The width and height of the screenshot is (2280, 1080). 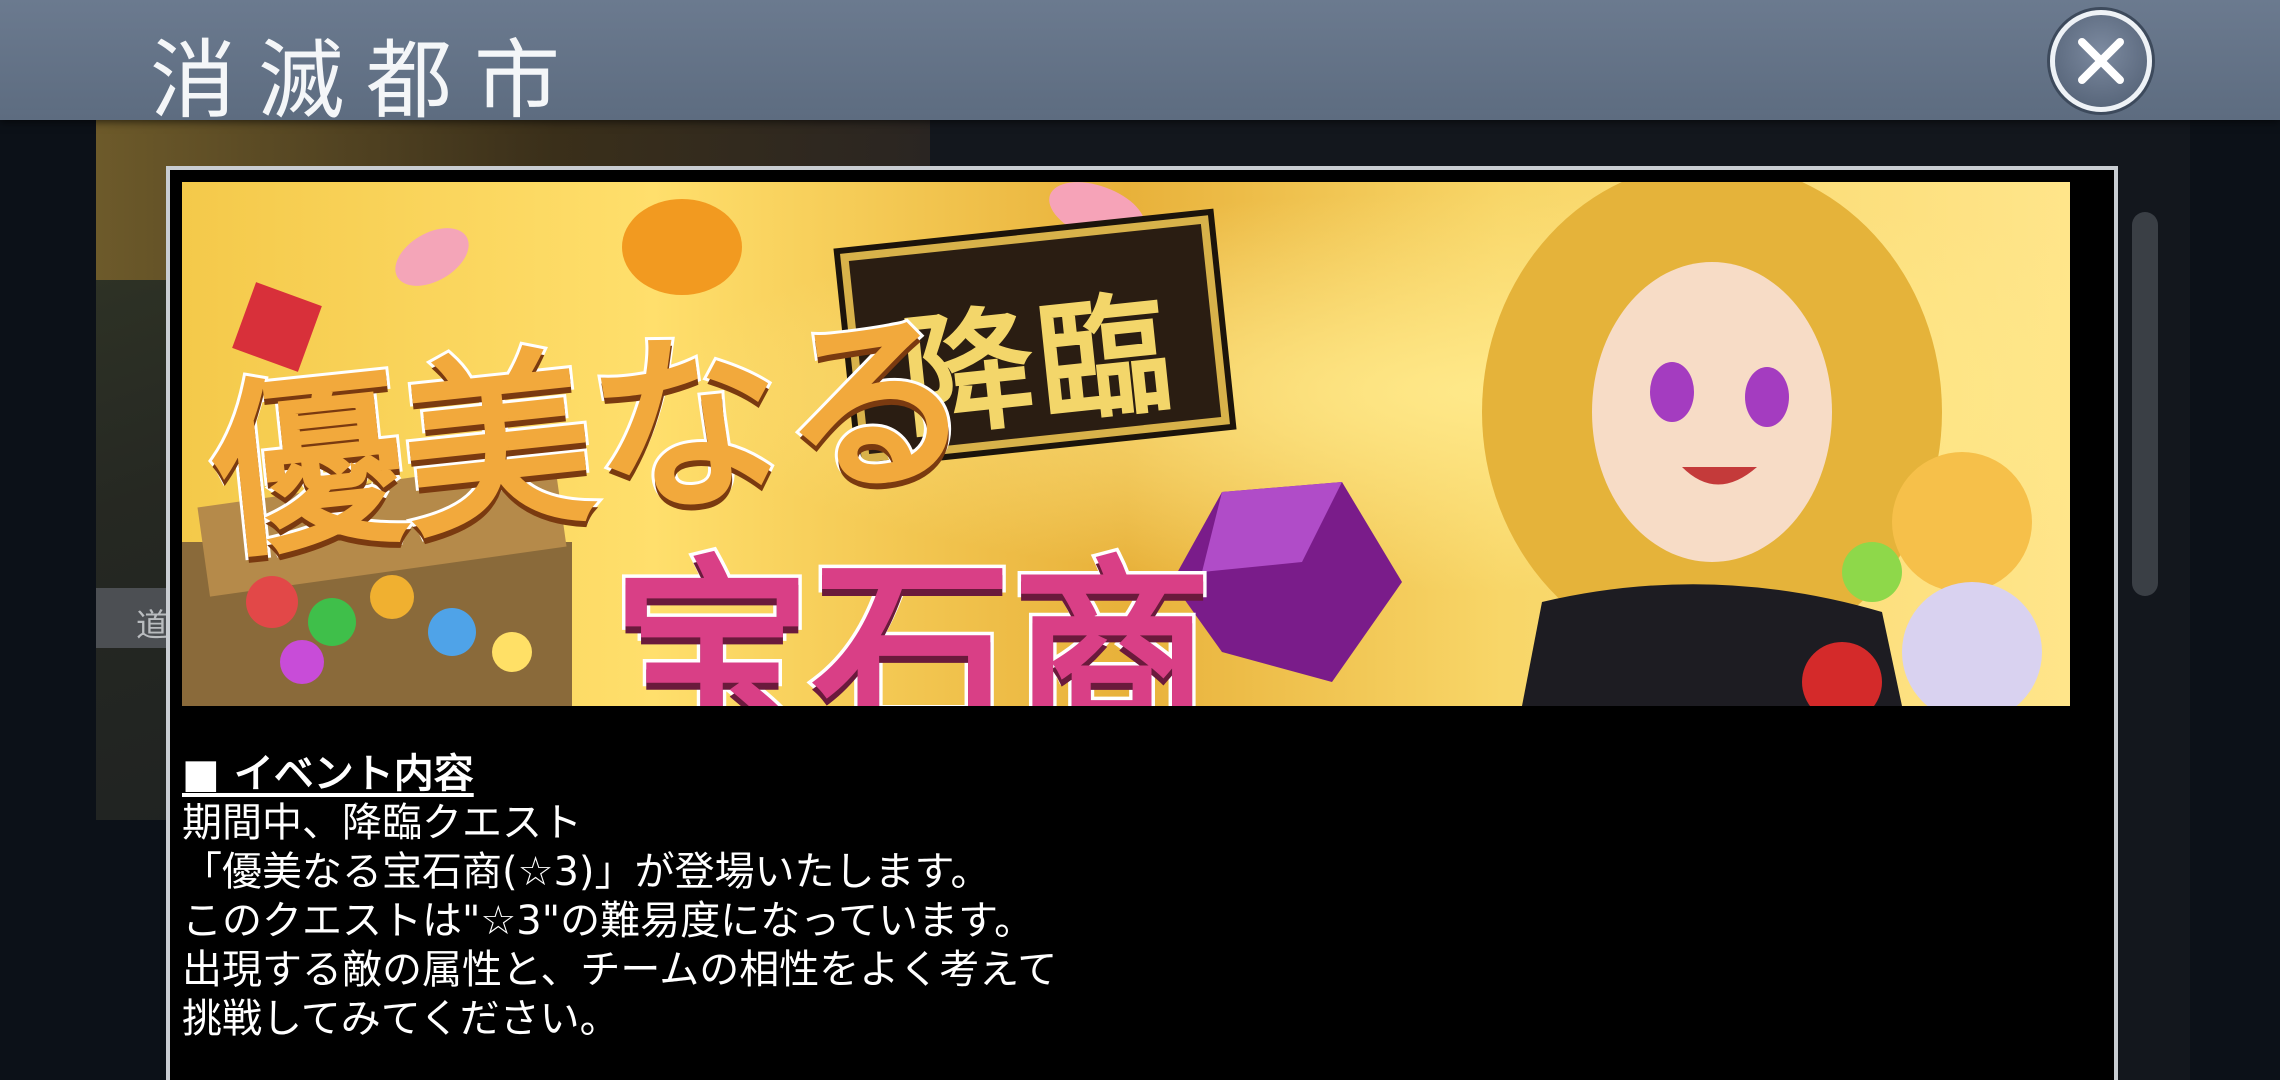 What do you see at coordinates (608, 921) in the screenshot?
I see `description-line: このクエストは"☆3"の難易度になっています。` at bounding box center [608, 921].